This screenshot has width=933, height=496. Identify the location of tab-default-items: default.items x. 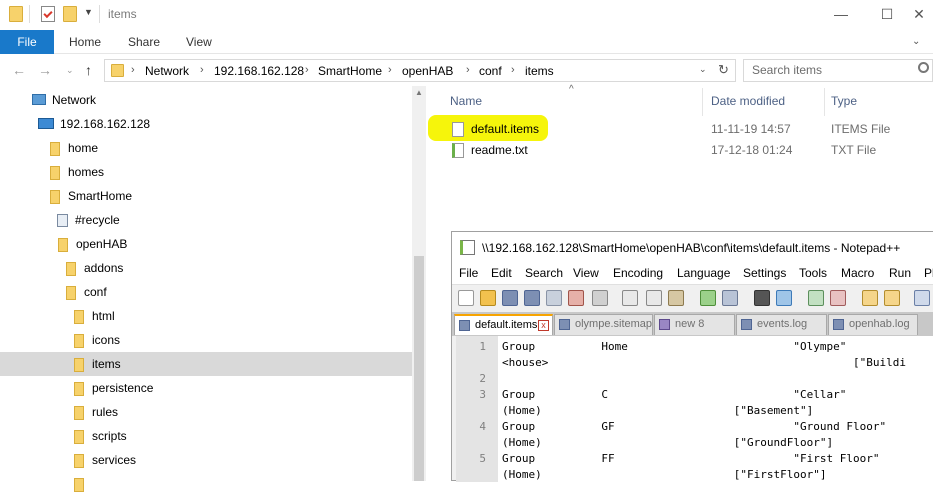
(503, 324).